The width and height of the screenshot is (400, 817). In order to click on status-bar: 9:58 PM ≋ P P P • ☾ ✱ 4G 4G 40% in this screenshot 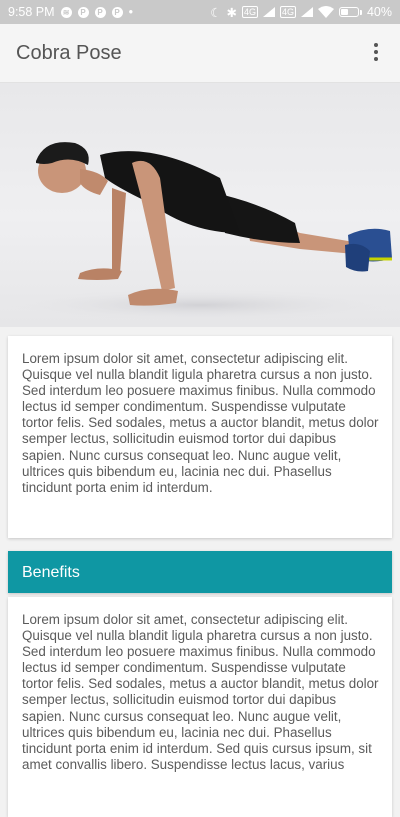, I will do `click(200, 12)`.